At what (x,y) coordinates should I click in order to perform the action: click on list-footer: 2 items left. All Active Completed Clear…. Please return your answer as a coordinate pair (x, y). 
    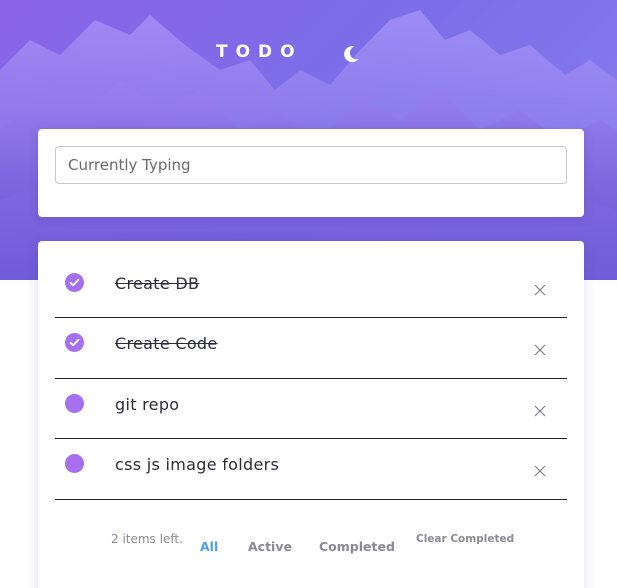
    Looking at the image, I should click on (311, 546).